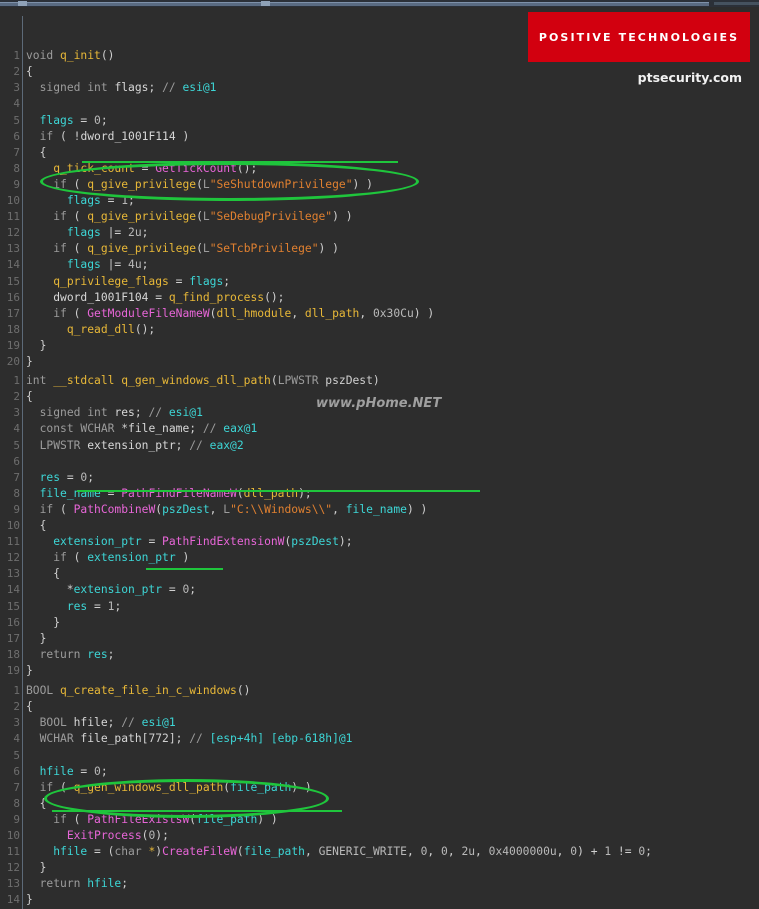  Describe the element at coordinates (379, 804) in the screenshot. I see `code-line: 8 {` at that location.